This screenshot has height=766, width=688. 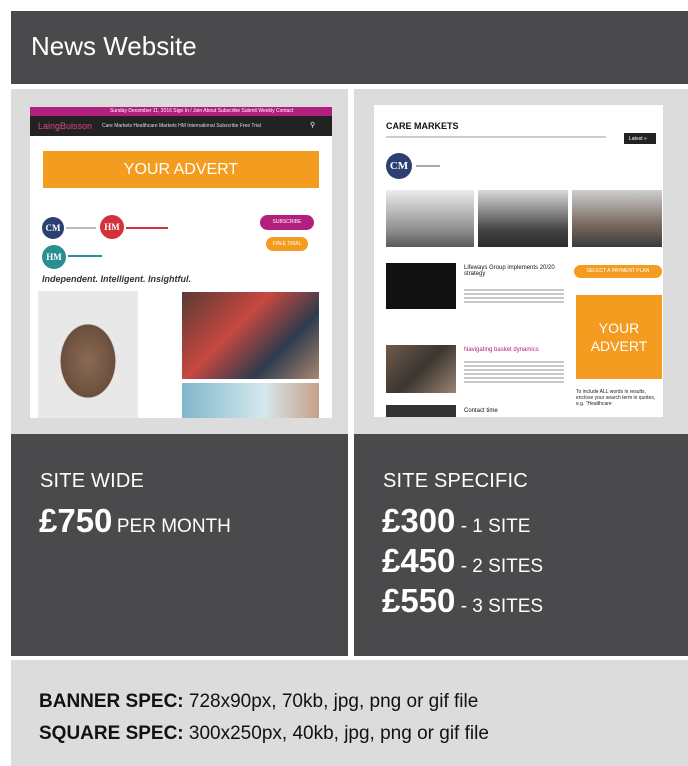 What do you see at coordinates (114, 46) in the screenshot?
I see `page-title: News Website` at bounding box center [114, 46].